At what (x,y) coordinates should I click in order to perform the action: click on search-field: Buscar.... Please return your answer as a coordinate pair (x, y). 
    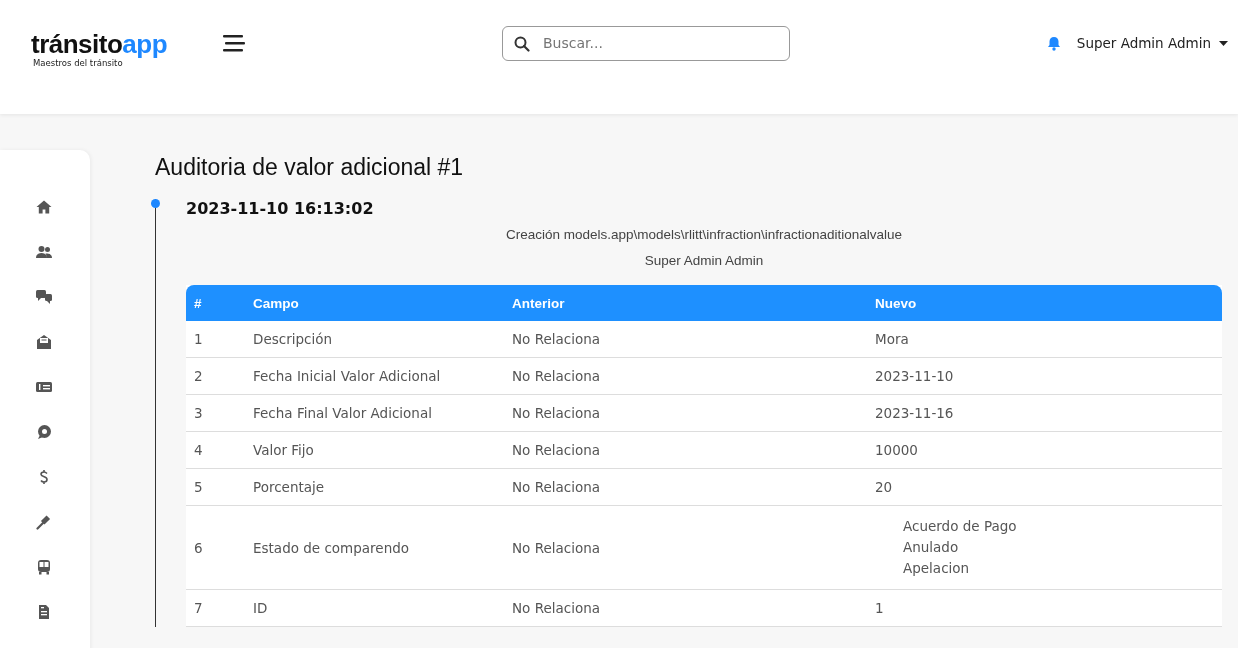
    Looking at the image, I should click on (646, 43).